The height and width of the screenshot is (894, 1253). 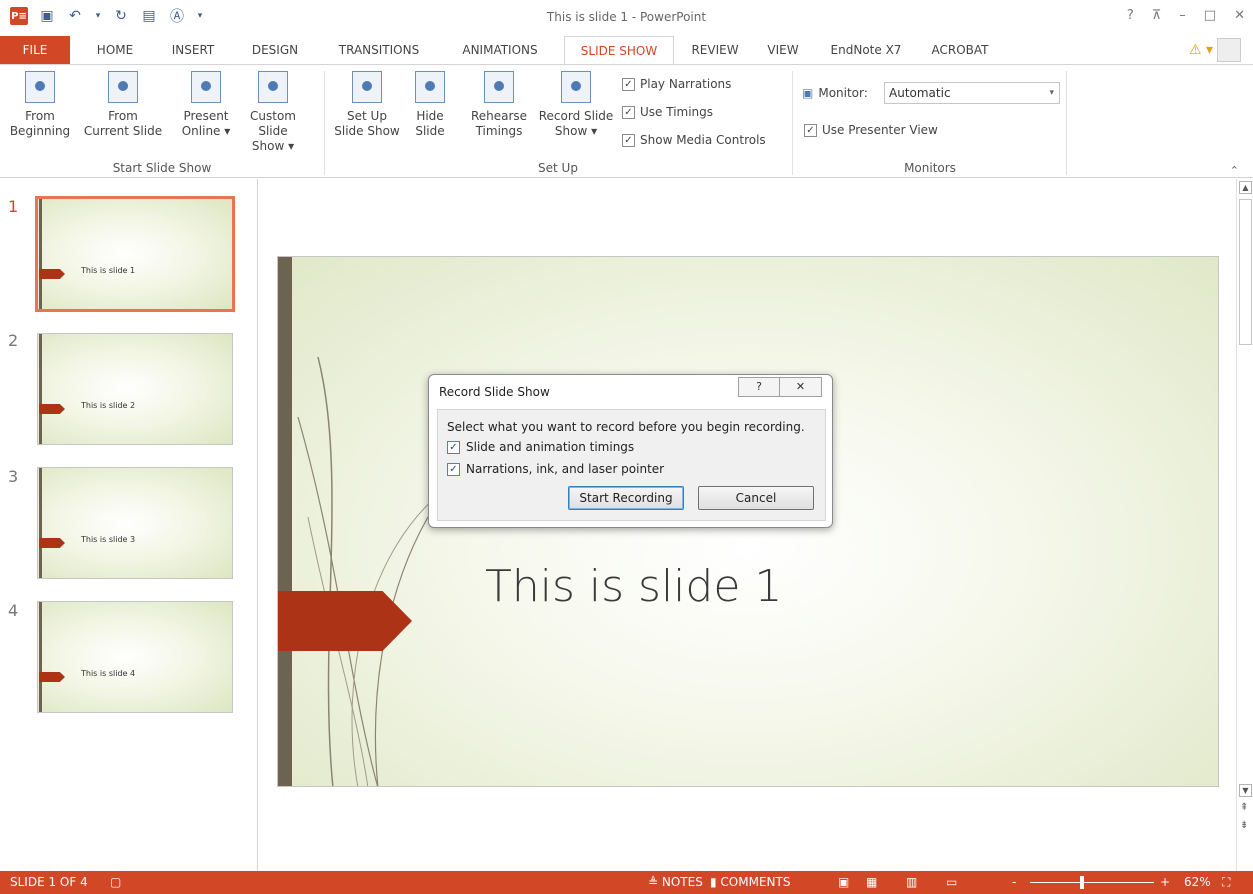 What do you see at coordinates (1165, 882) in the screenshot?
I see `zoom-in-button: +` at bounding box center [1165, 882].